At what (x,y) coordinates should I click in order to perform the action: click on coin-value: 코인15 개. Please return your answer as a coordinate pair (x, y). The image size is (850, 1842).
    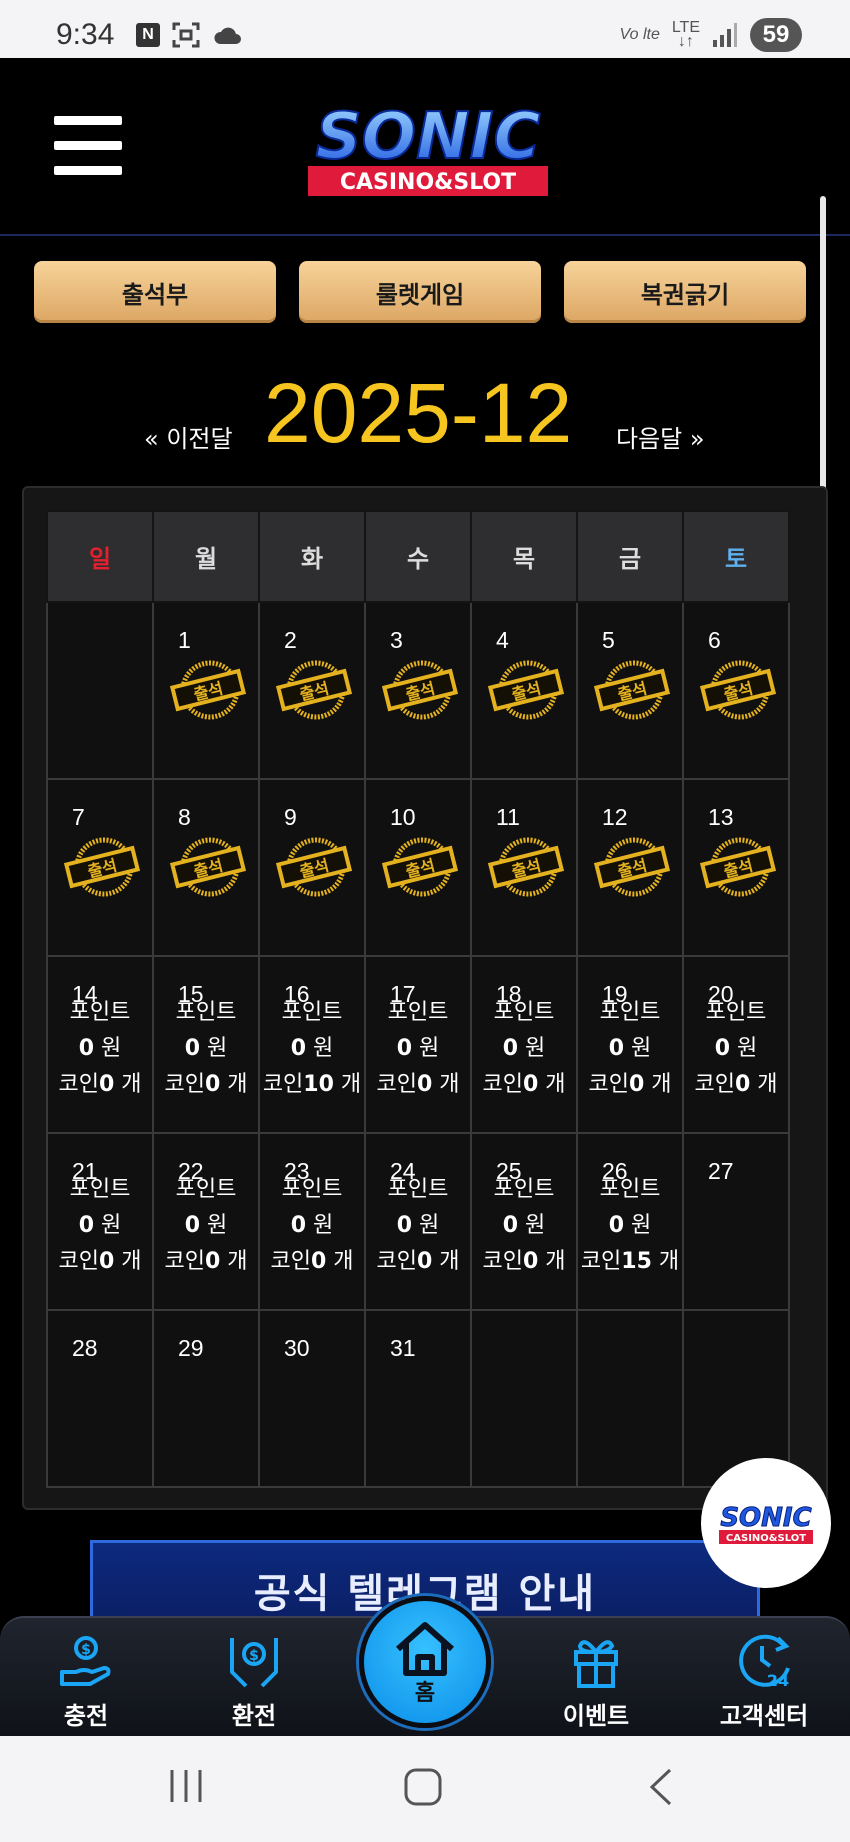
    Looking at the image, I should click on (630, 1261).